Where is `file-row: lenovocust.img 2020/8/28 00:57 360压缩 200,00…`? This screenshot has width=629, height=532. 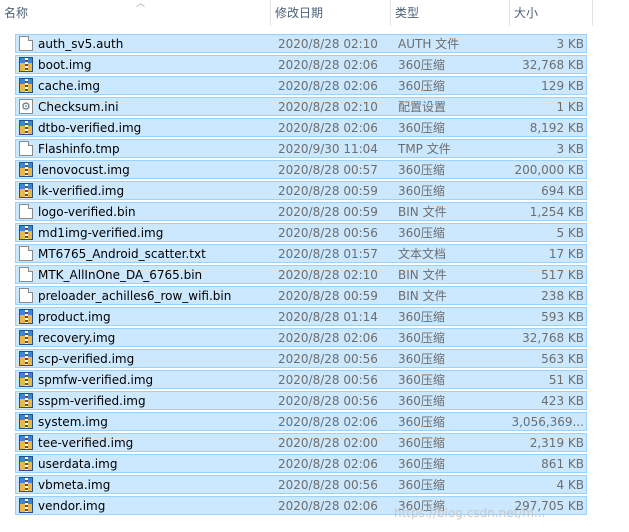 file-row: lenovocust.img 2020/8/28 00:57 360压缩 200,00… is located at coordinates (301, 169).